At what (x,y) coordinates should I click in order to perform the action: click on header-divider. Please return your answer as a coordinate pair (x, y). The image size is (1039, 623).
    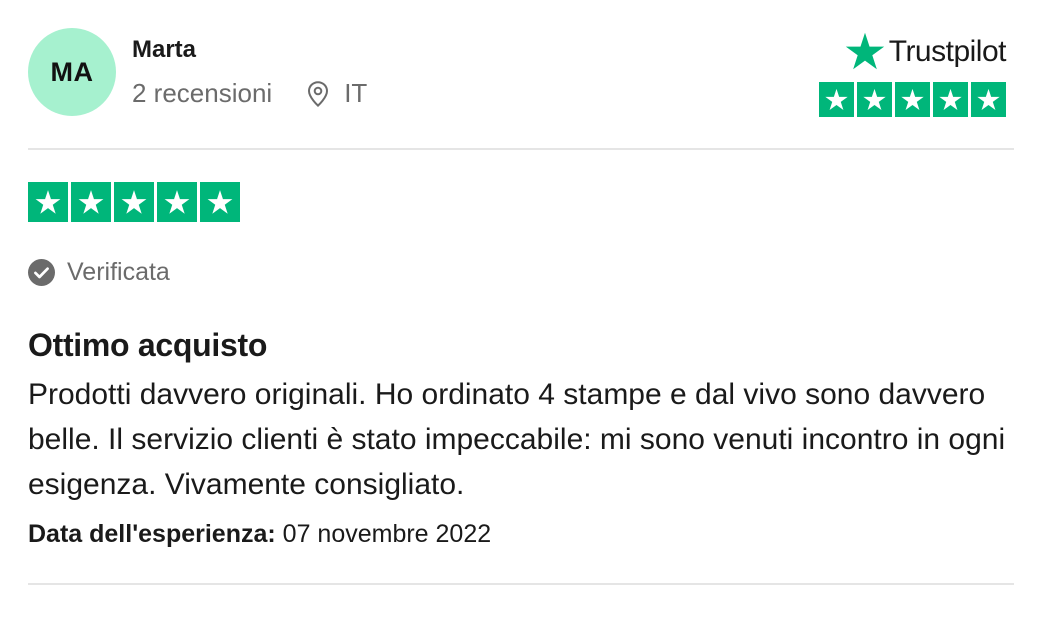
    Looking at the image, I should click on (521, 149).